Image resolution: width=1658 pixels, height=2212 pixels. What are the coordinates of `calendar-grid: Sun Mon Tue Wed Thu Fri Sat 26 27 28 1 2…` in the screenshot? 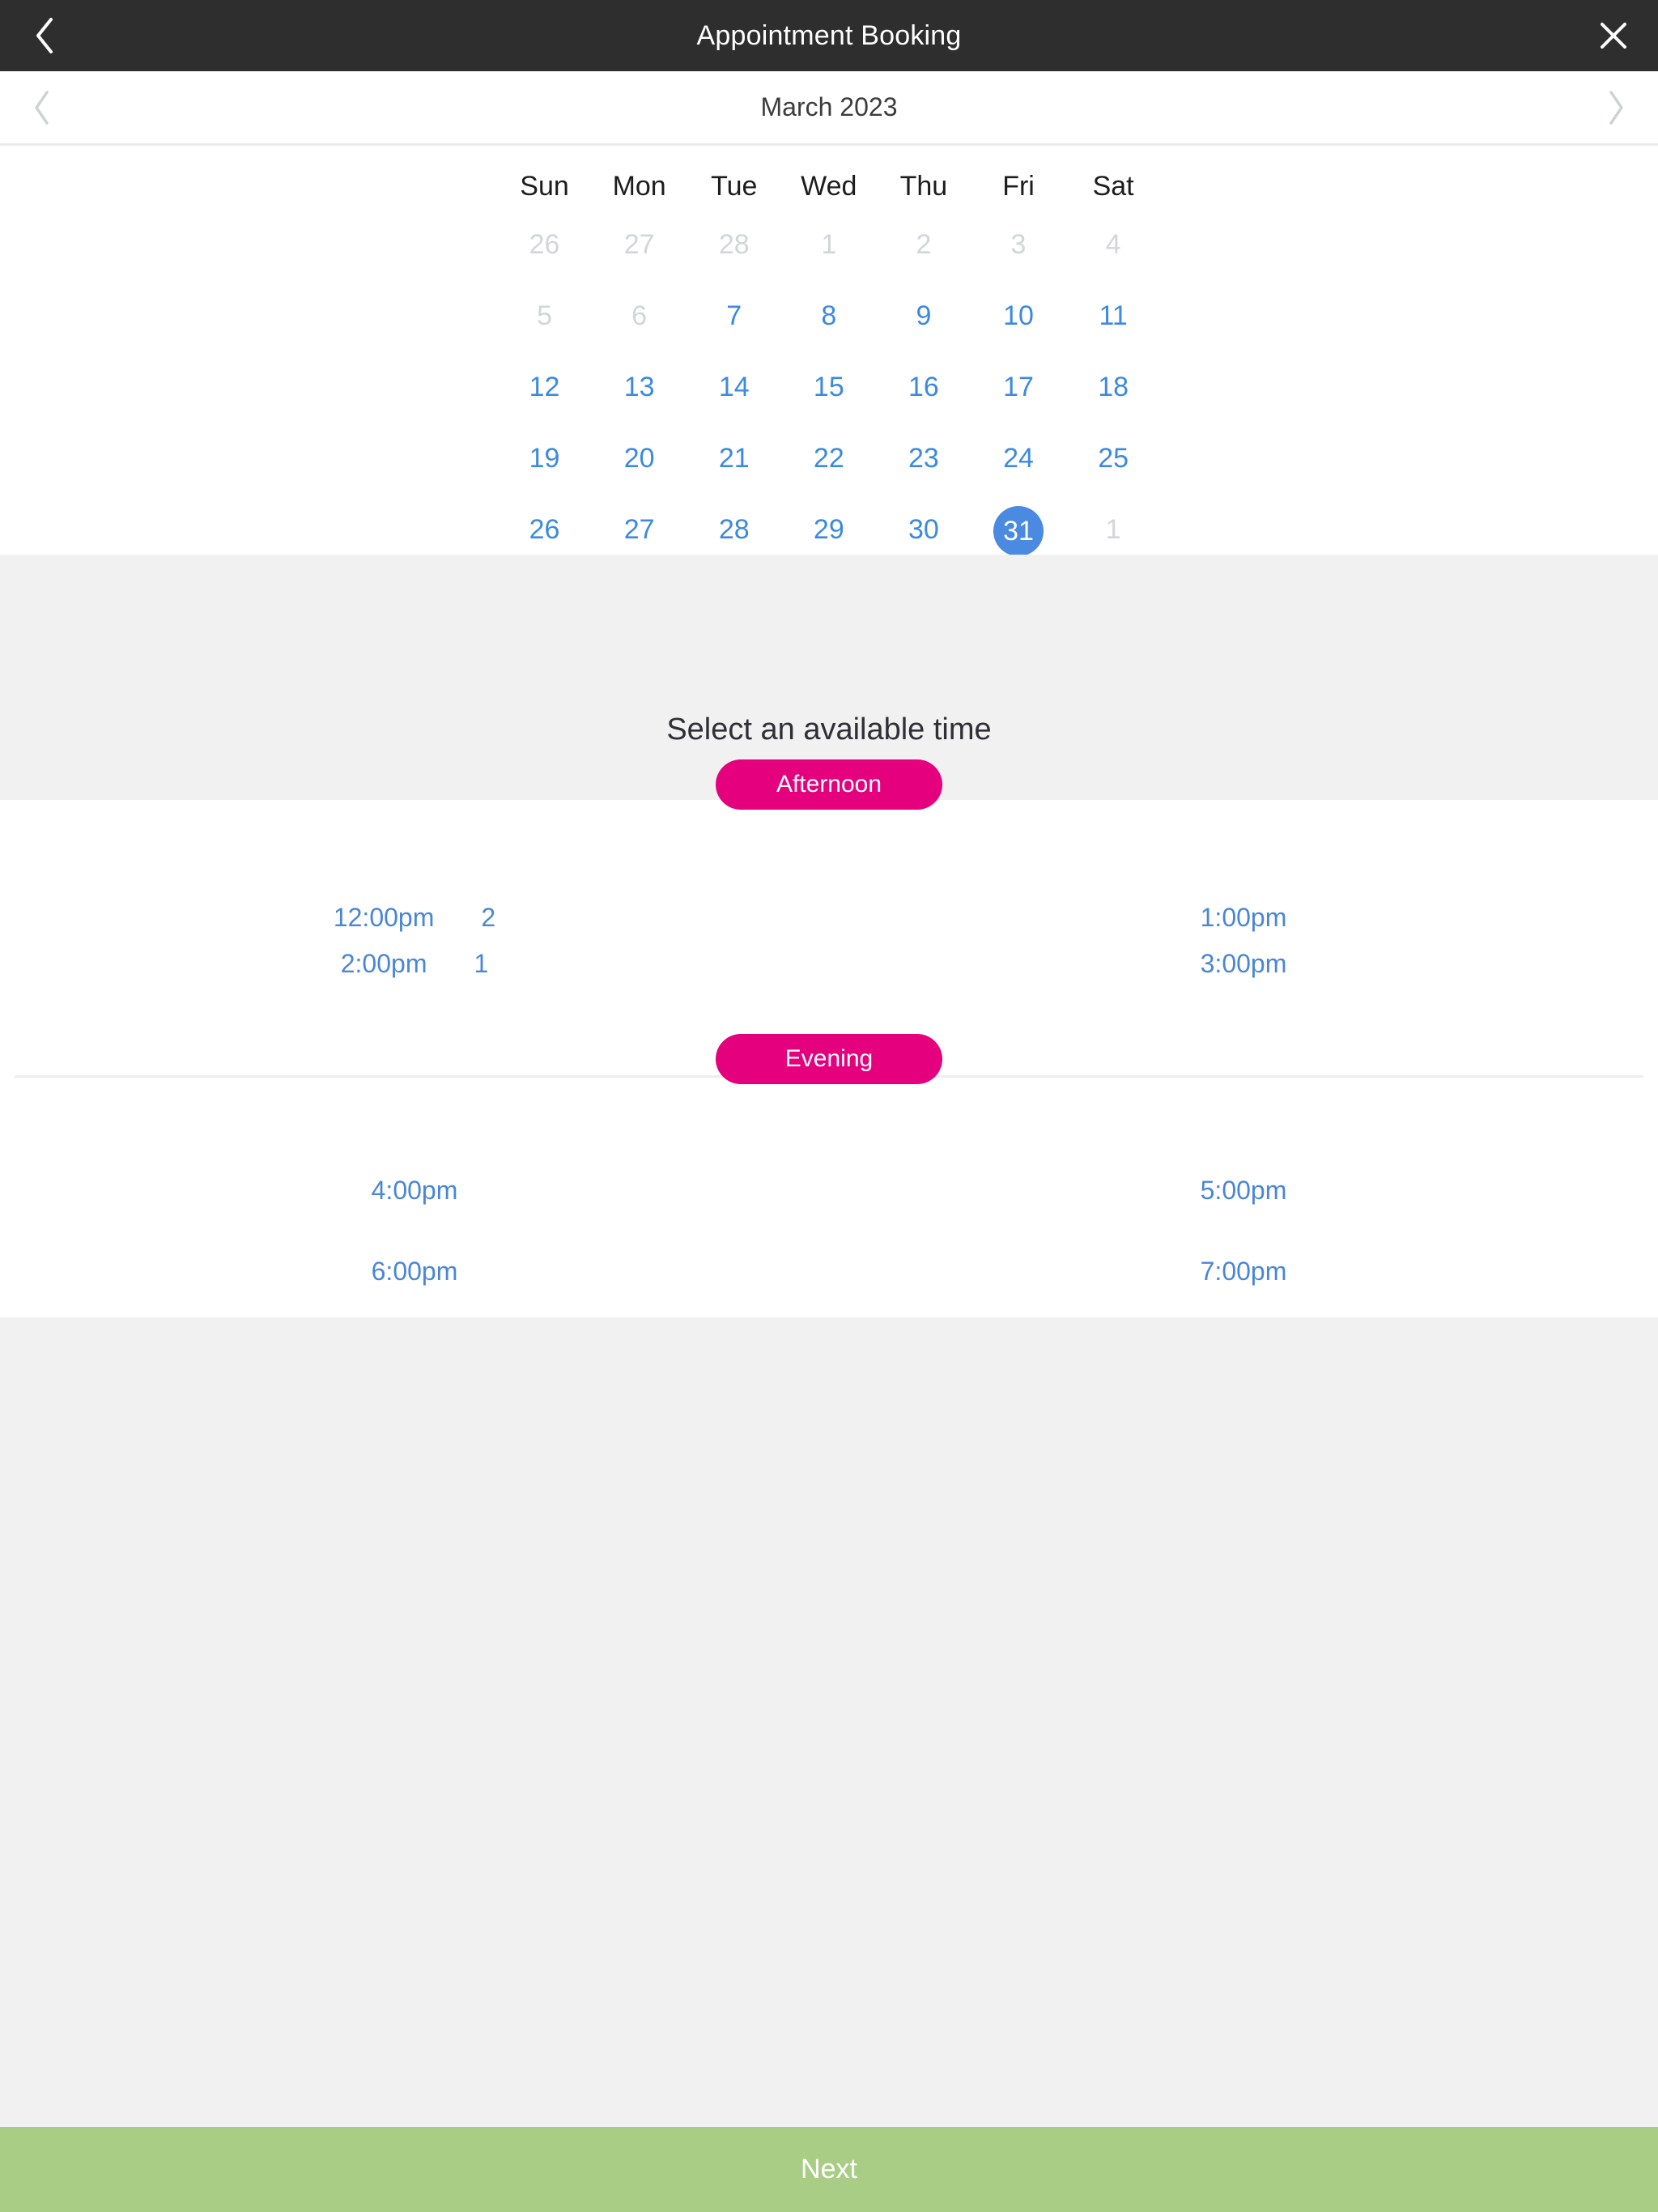 It's located at (829, 356).